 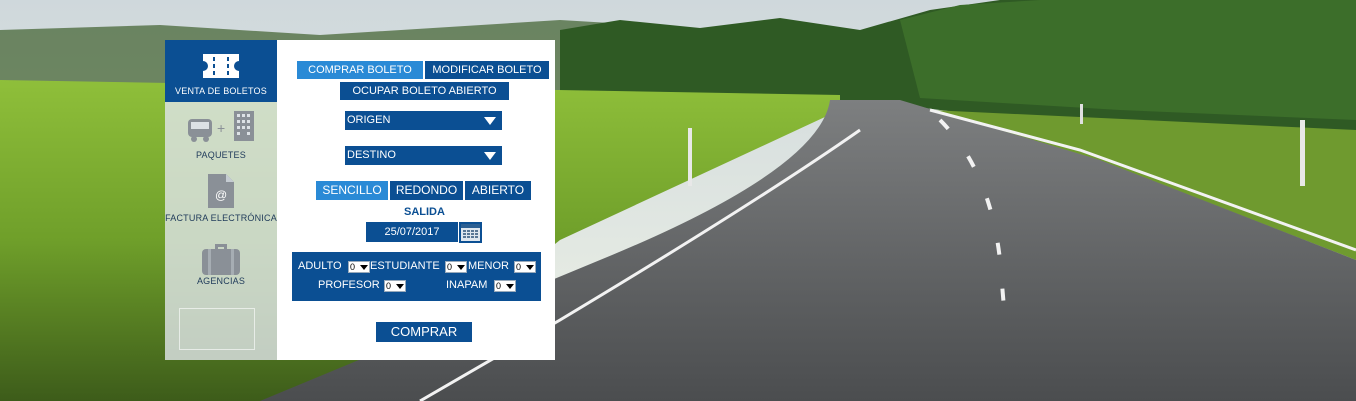 What do you see at coordinates (467, 285) in the screenshot?
I see `inapam-label: INAPAM` at bounding box center [467, 285].